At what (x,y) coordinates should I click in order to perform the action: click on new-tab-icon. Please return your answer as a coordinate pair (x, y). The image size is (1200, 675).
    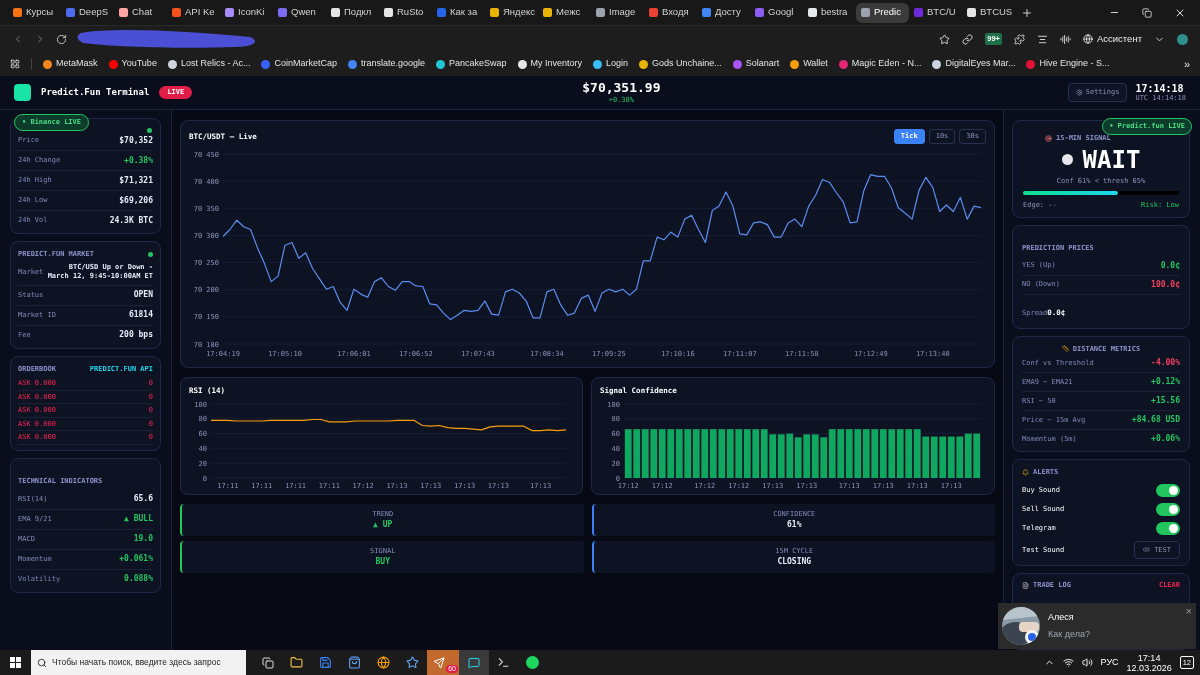
    Looking at the image, I should click on (1027, 12).